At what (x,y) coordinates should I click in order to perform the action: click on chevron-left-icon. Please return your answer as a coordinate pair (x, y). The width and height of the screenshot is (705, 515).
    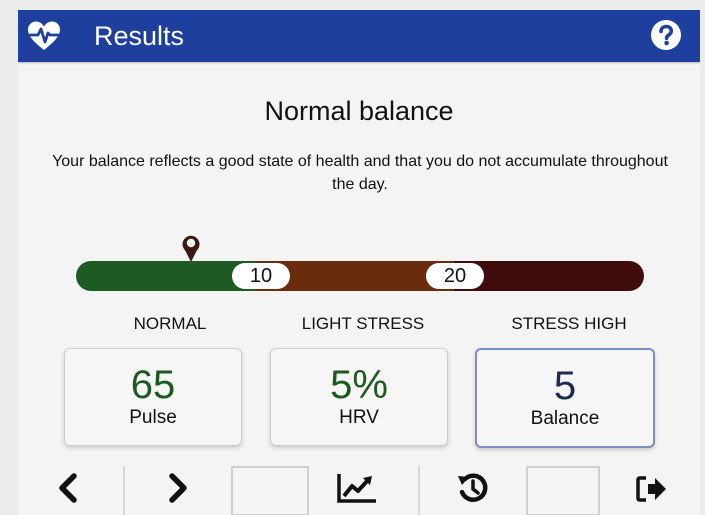
    Looking at the image, I should click on (68, 488).